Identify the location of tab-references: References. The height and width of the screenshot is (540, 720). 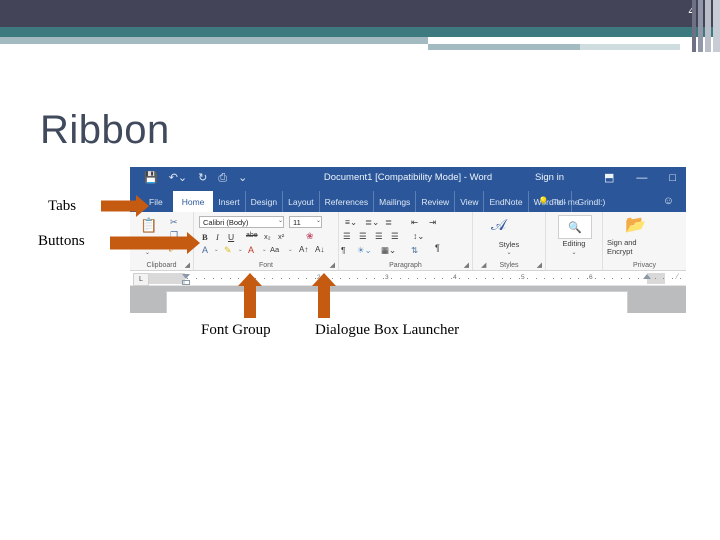
(347, 201).